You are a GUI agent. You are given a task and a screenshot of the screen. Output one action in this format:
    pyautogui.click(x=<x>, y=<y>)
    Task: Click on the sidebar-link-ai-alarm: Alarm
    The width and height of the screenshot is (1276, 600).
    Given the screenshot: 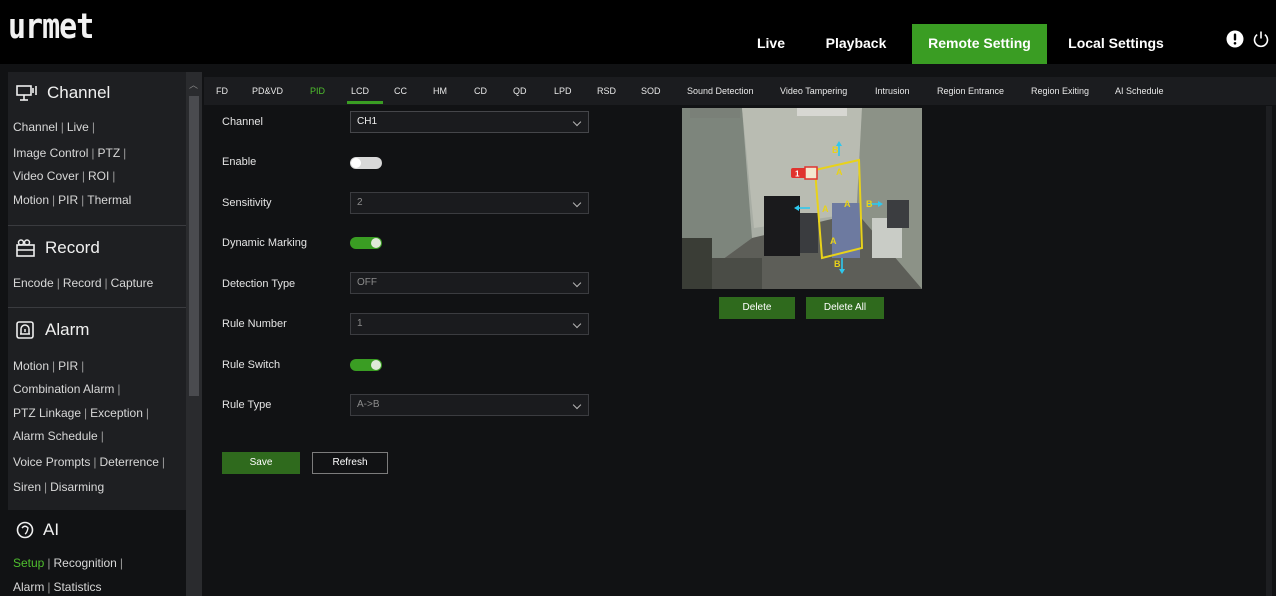 What is the action you would take?
    pyautogui.click(x=28, y=587)
    